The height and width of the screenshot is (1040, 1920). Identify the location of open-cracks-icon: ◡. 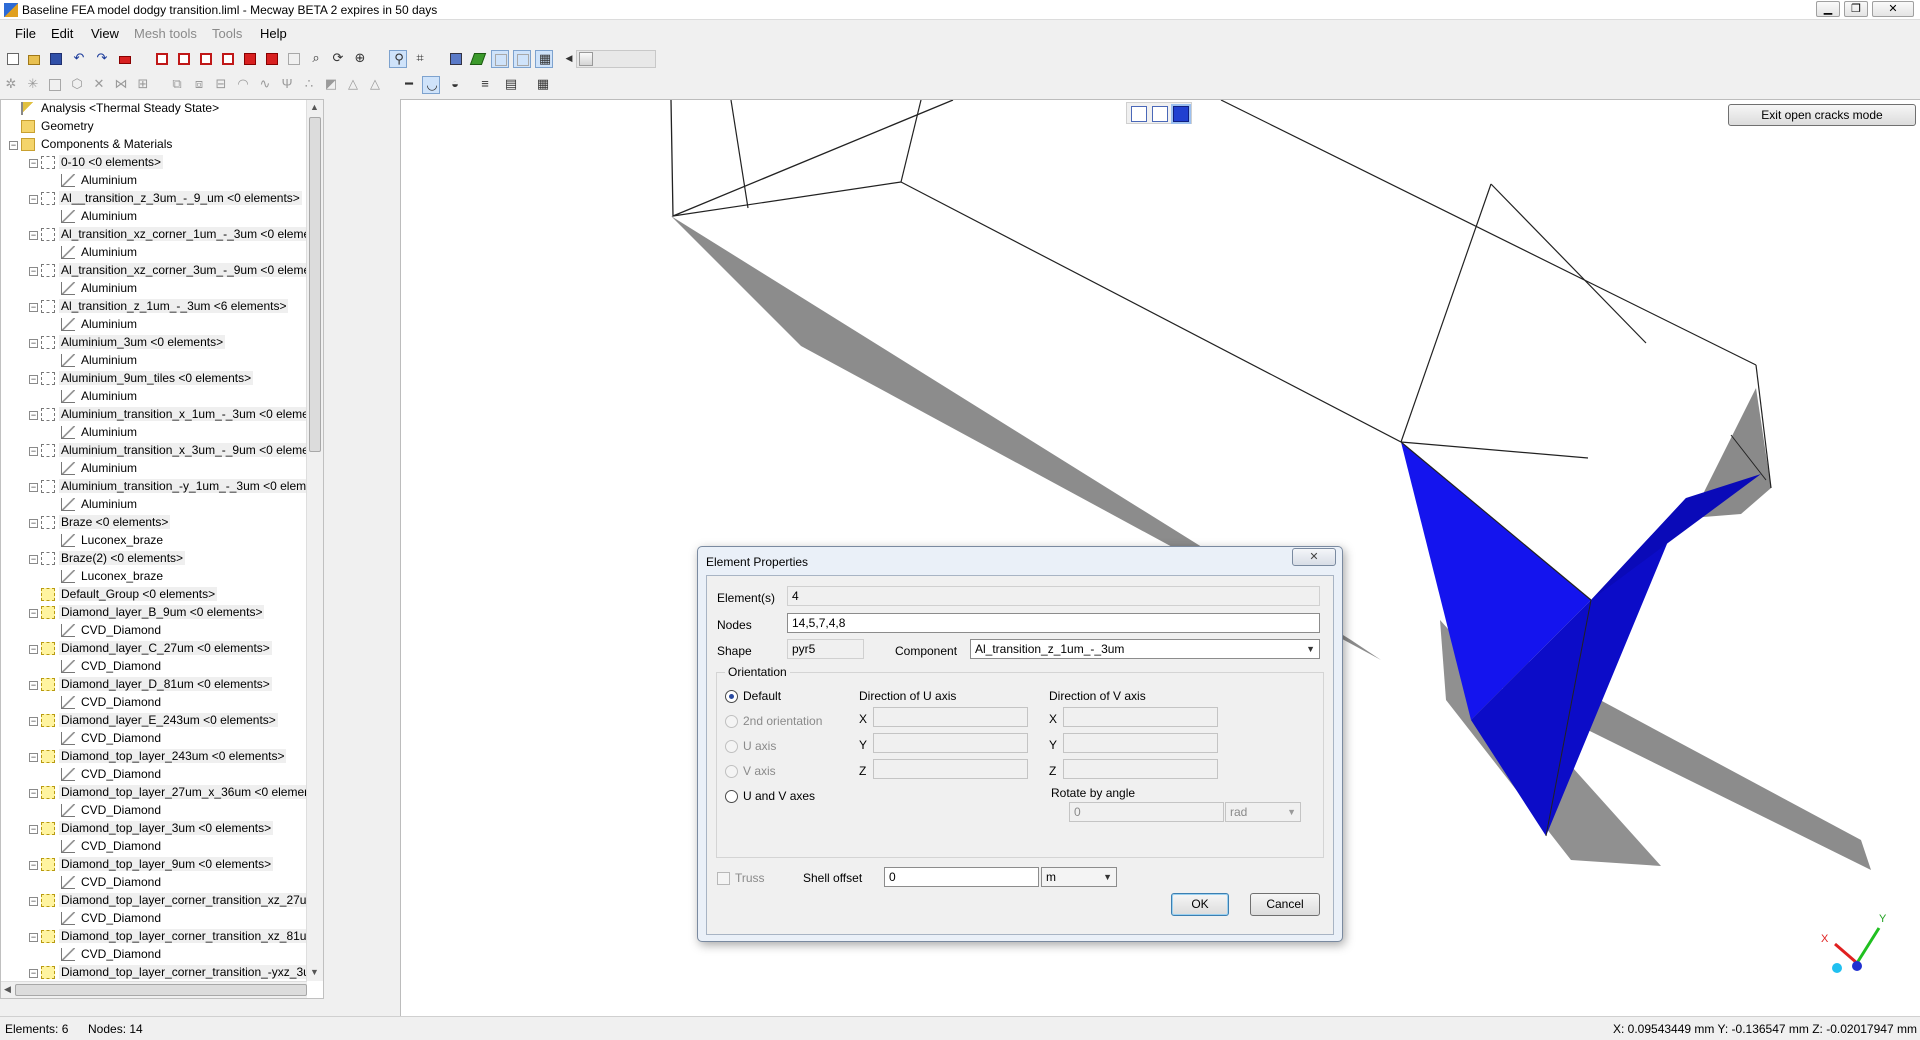
(431, 85).